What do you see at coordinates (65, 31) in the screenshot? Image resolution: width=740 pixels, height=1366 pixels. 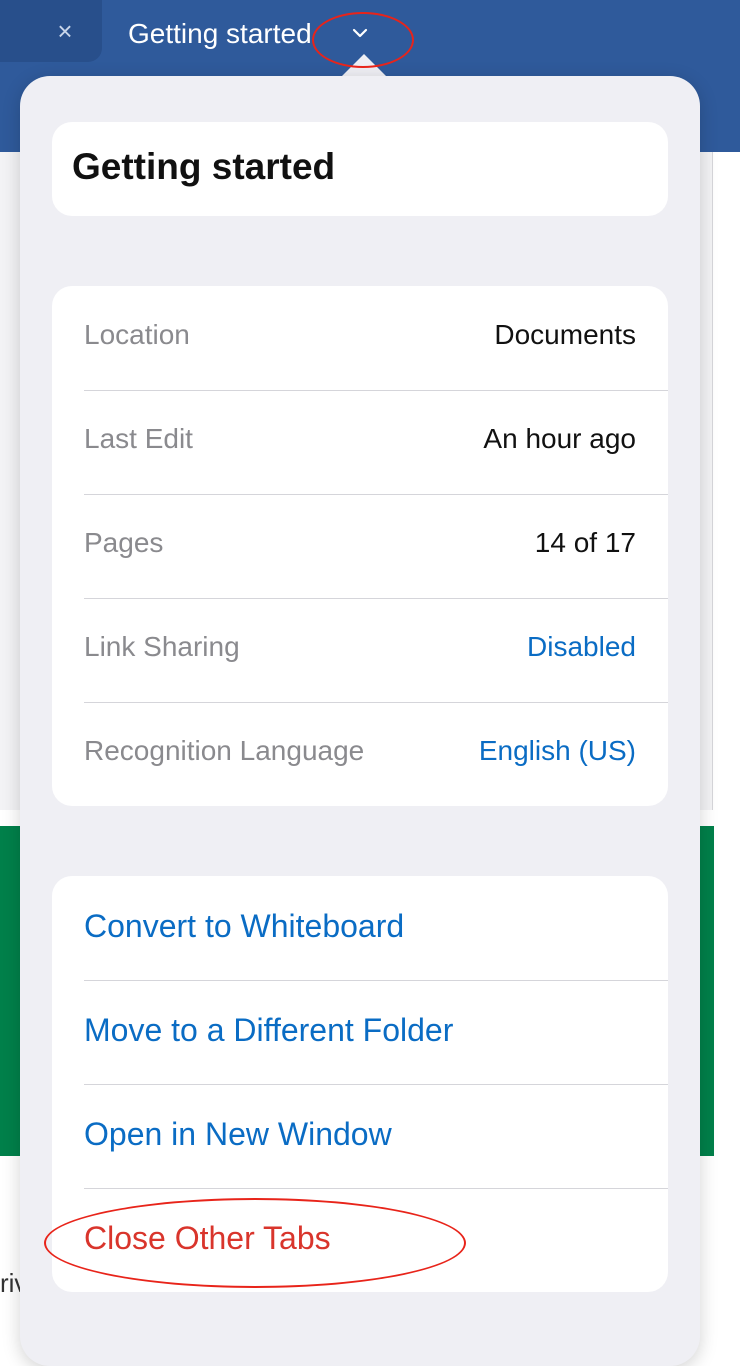 I see `close-icon: ×` at bounding box center [65, 31].